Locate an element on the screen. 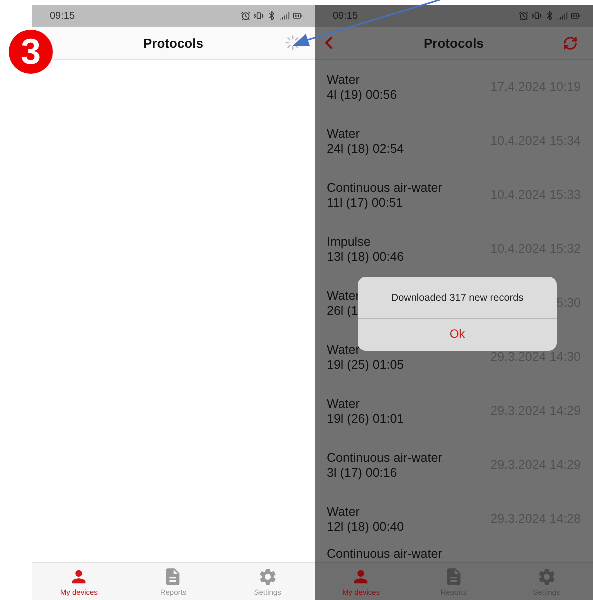 The width and height of the screenshot is (593, 600). record-detail: 19l (26) 01:01 is located at coordinates (365, 419).